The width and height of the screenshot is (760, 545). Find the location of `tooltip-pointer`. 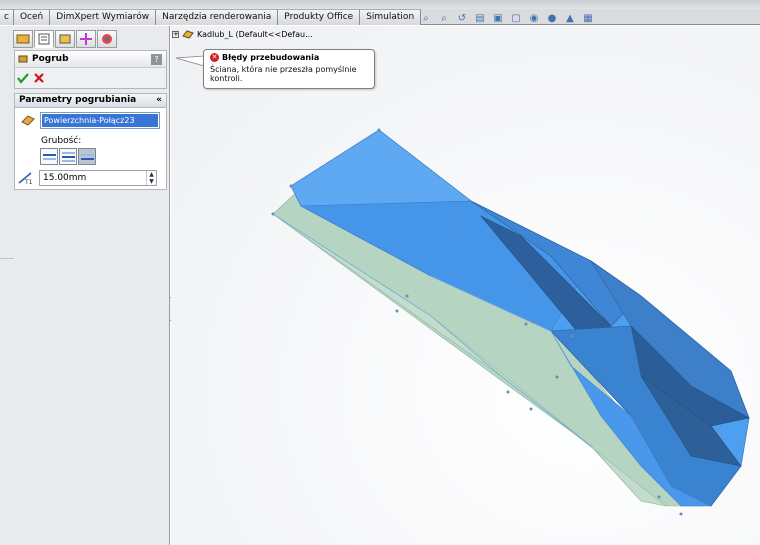

tooltip-pointer is located at coordinates (190, 61).